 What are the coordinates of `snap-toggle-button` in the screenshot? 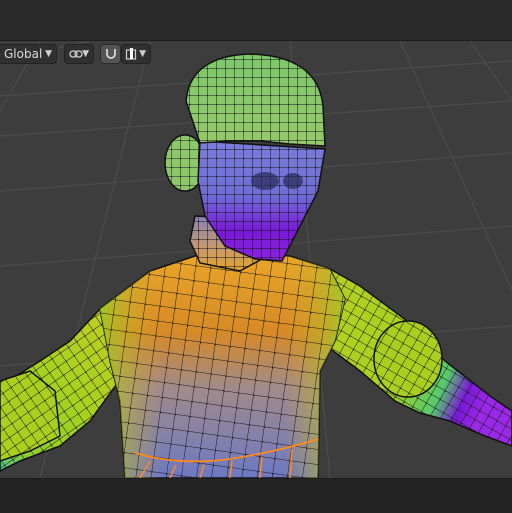 It's located at (110, 54).